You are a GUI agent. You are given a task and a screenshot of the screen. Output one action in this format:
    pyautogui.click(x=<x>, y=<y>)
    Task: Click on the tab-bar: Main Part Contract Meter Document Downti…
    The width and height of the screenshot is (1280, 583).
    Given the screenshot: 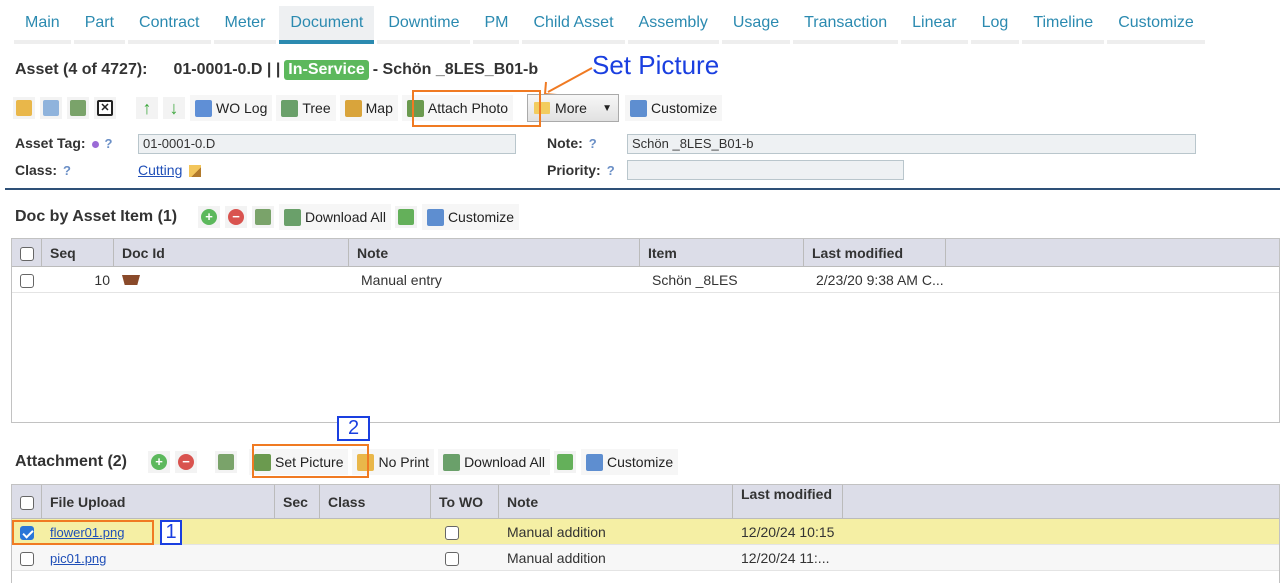 What is the action you would take?
    pyautogui.click(x=640, y=22)
    